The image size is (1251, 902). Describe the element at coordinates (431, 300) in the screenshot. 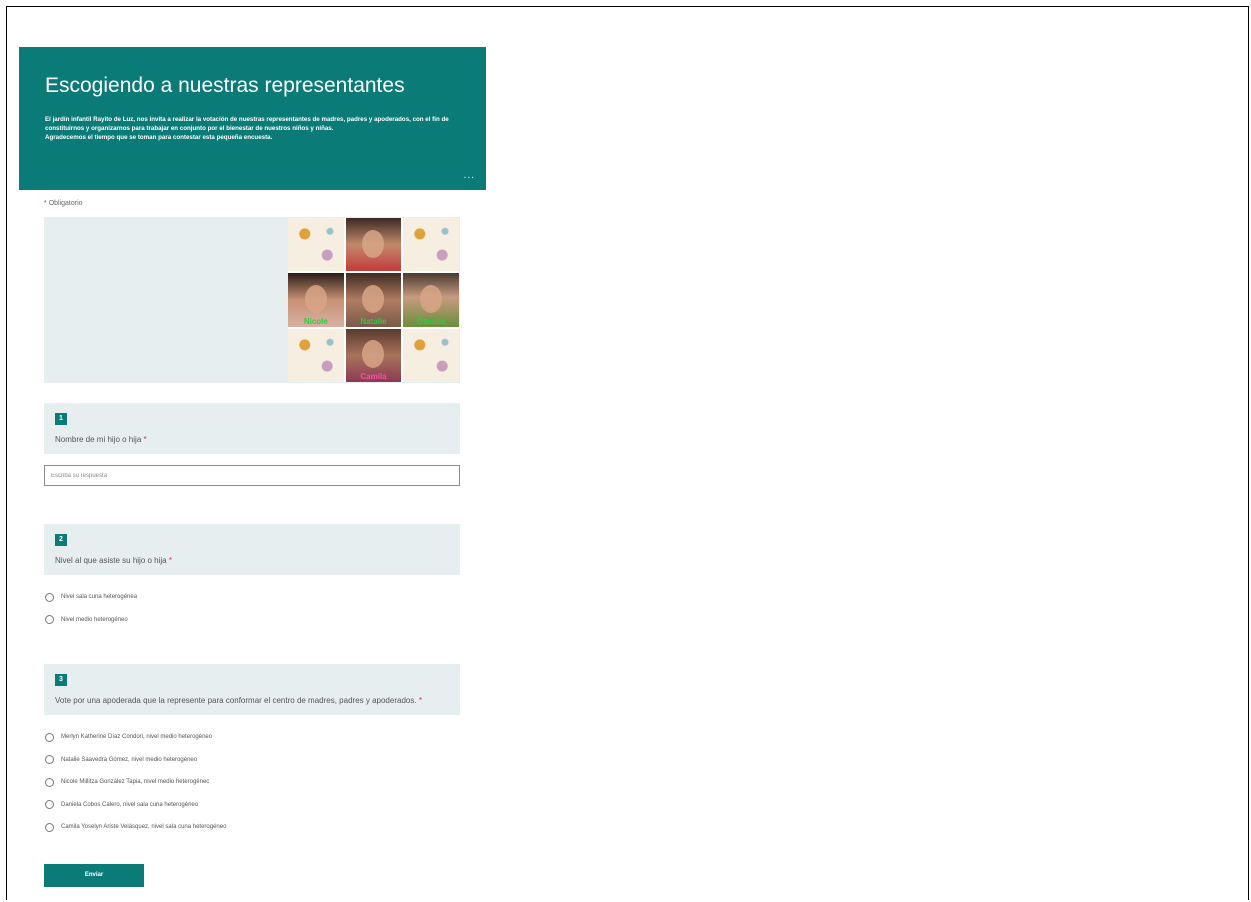

I see `photo-tile-daniela: Daniela` at that location.